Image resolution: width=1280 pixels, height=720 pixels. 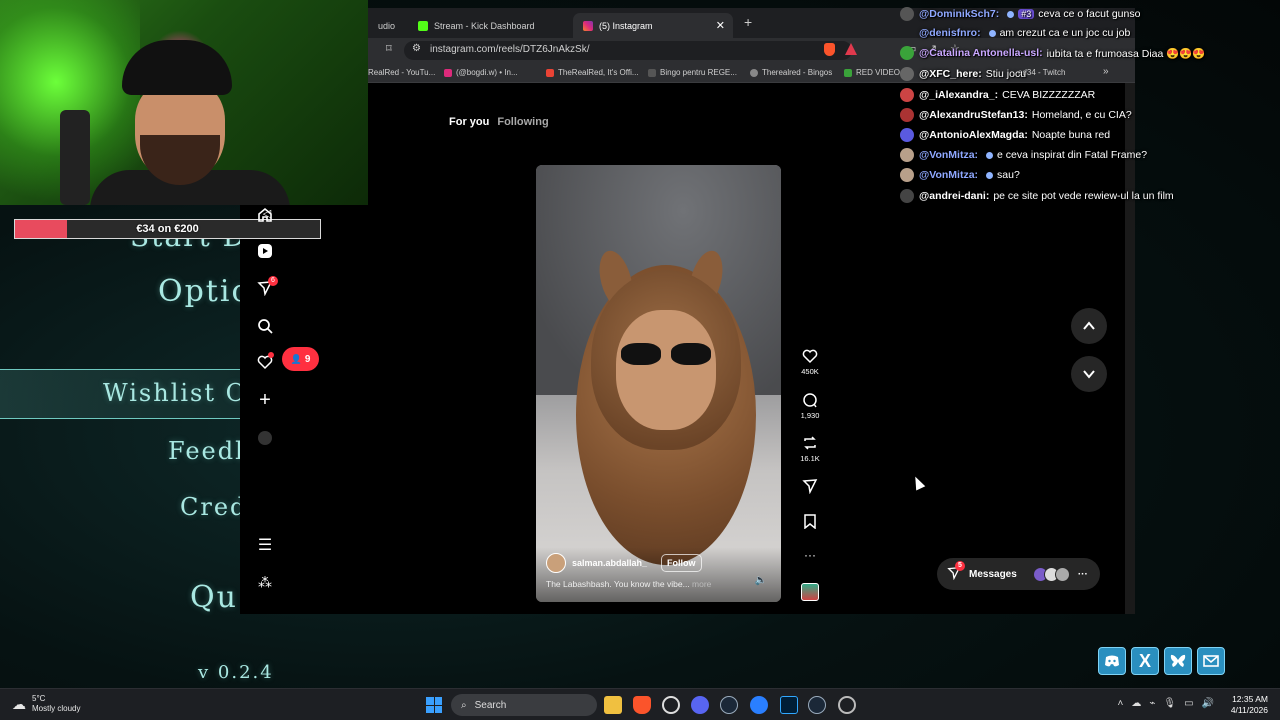 What do you see at coordinates (667, 355) in the screenshot?
I see `sunglasses` at bounding box center [667, 355].